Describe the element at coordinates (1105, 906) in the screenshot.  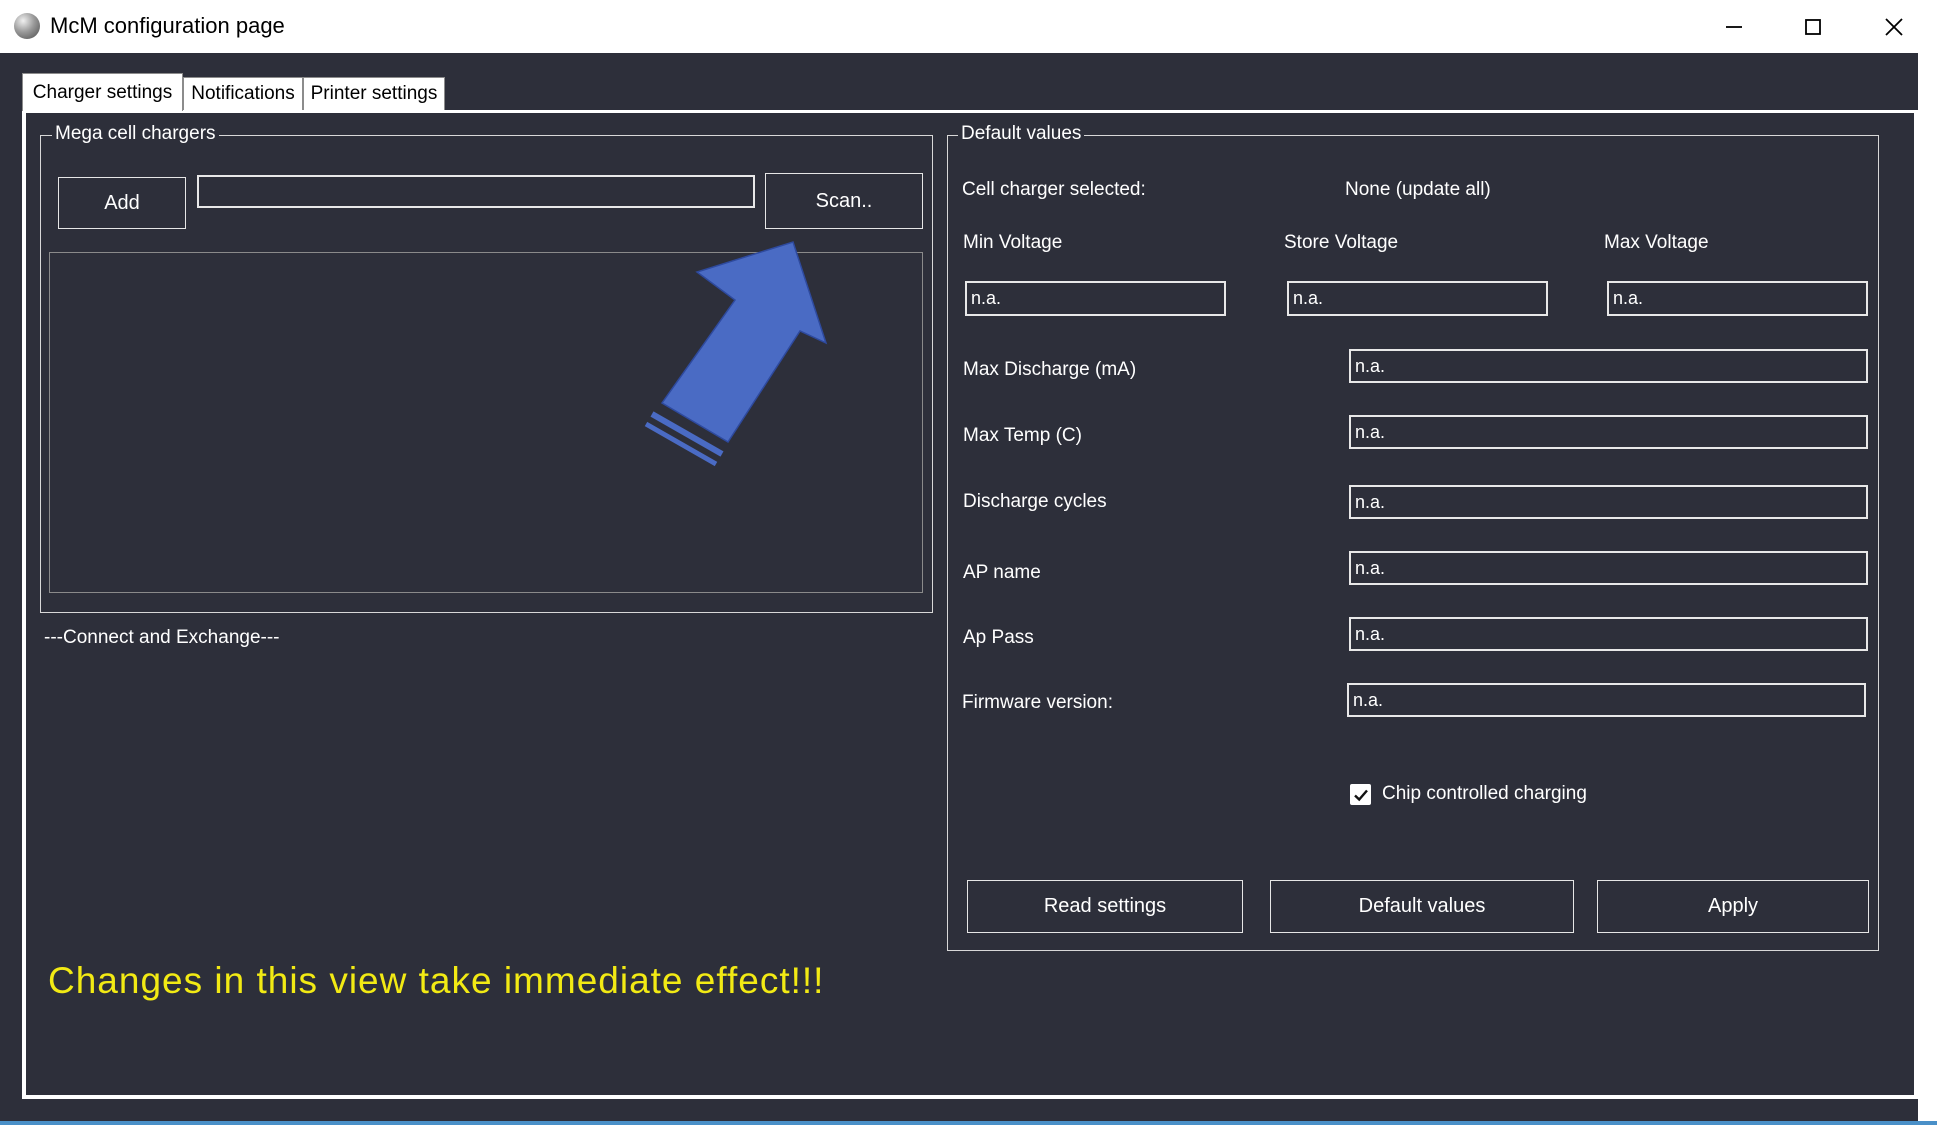
I see `read-settings-button: Read settings` at that location.